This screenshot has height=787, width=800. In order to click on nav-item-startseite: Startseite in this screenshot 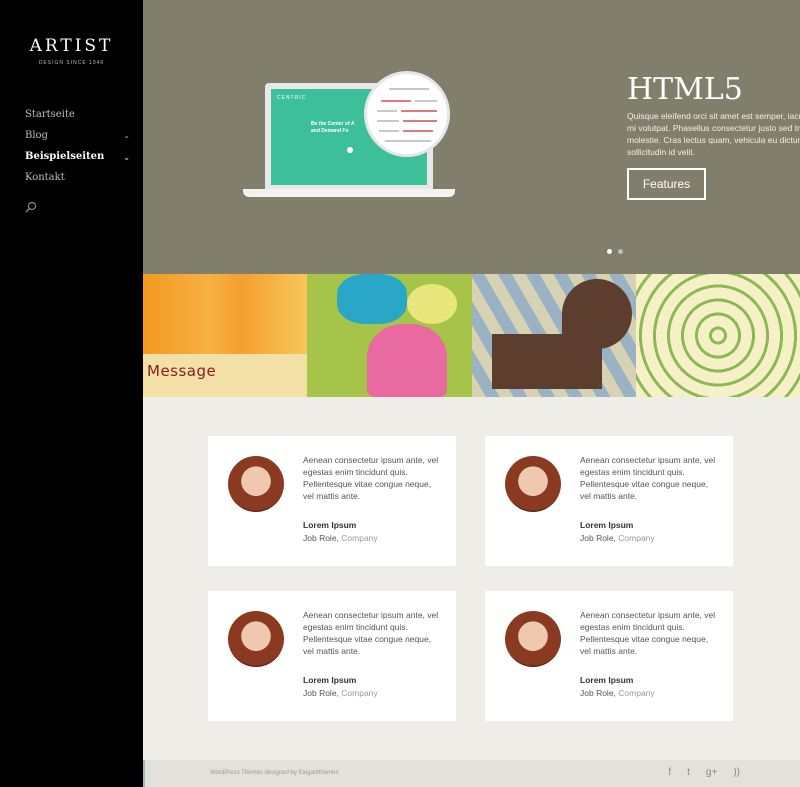, I will do `click(77, 114)`.